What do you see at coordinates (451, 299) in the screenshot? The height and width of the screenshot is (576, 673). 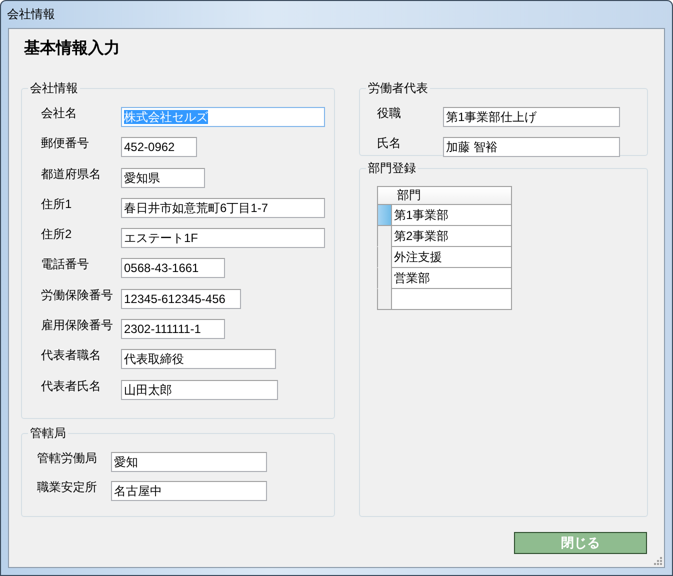 I see `table-cell` at bounding box center [451, 299].